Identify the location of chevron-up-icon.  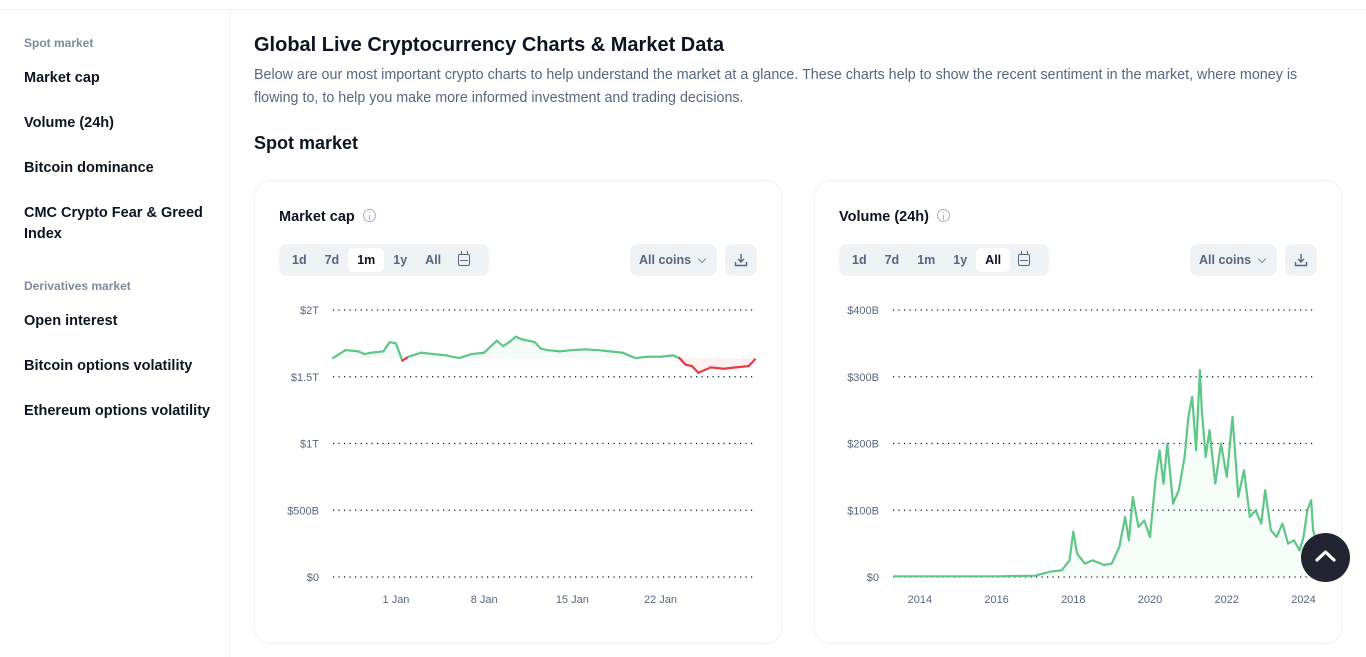
(1325, 556).